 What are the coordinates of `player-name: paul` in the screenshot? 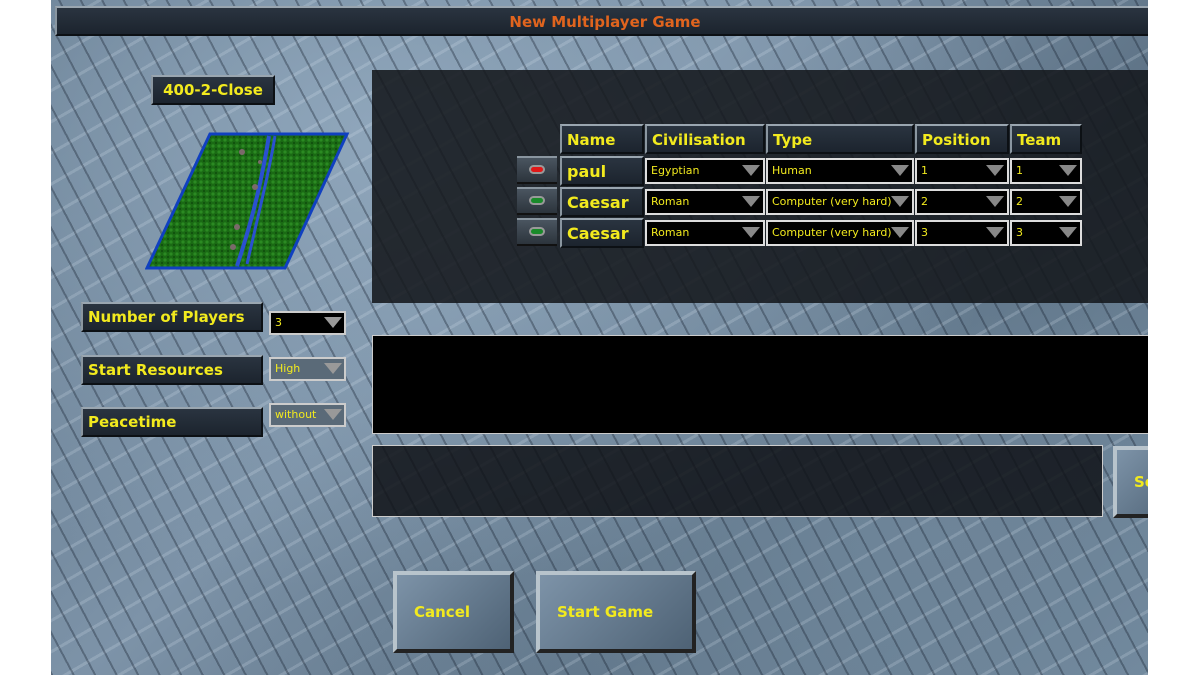 It's located at (602, 171).